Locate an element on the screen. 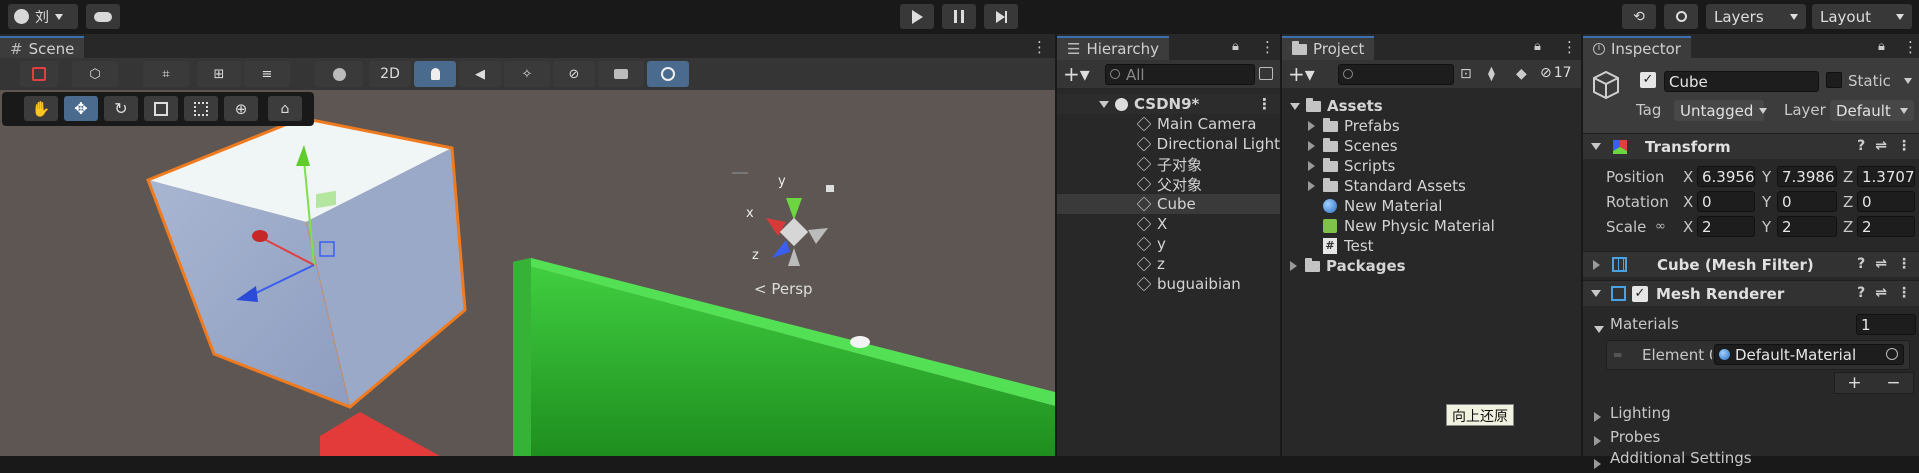  projection-toggle: < Persp is located at coordinates (783, 289).